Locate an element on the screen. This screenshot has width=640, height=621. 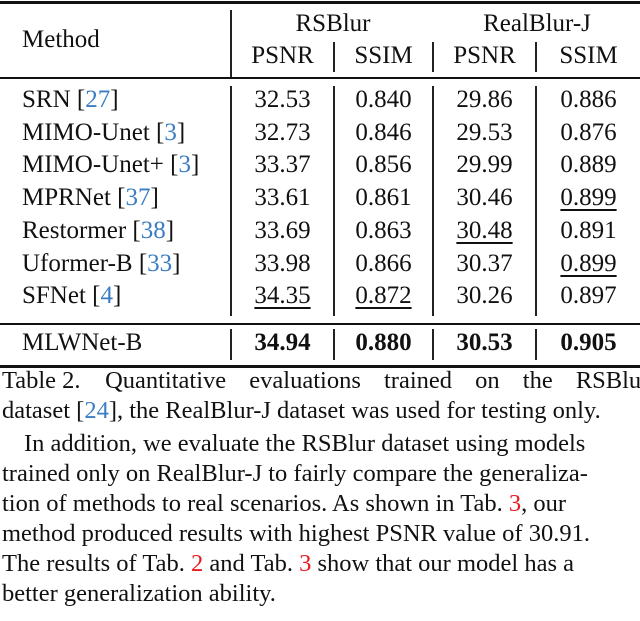
value-text: 0.886 is located at coordinates (588, 99).